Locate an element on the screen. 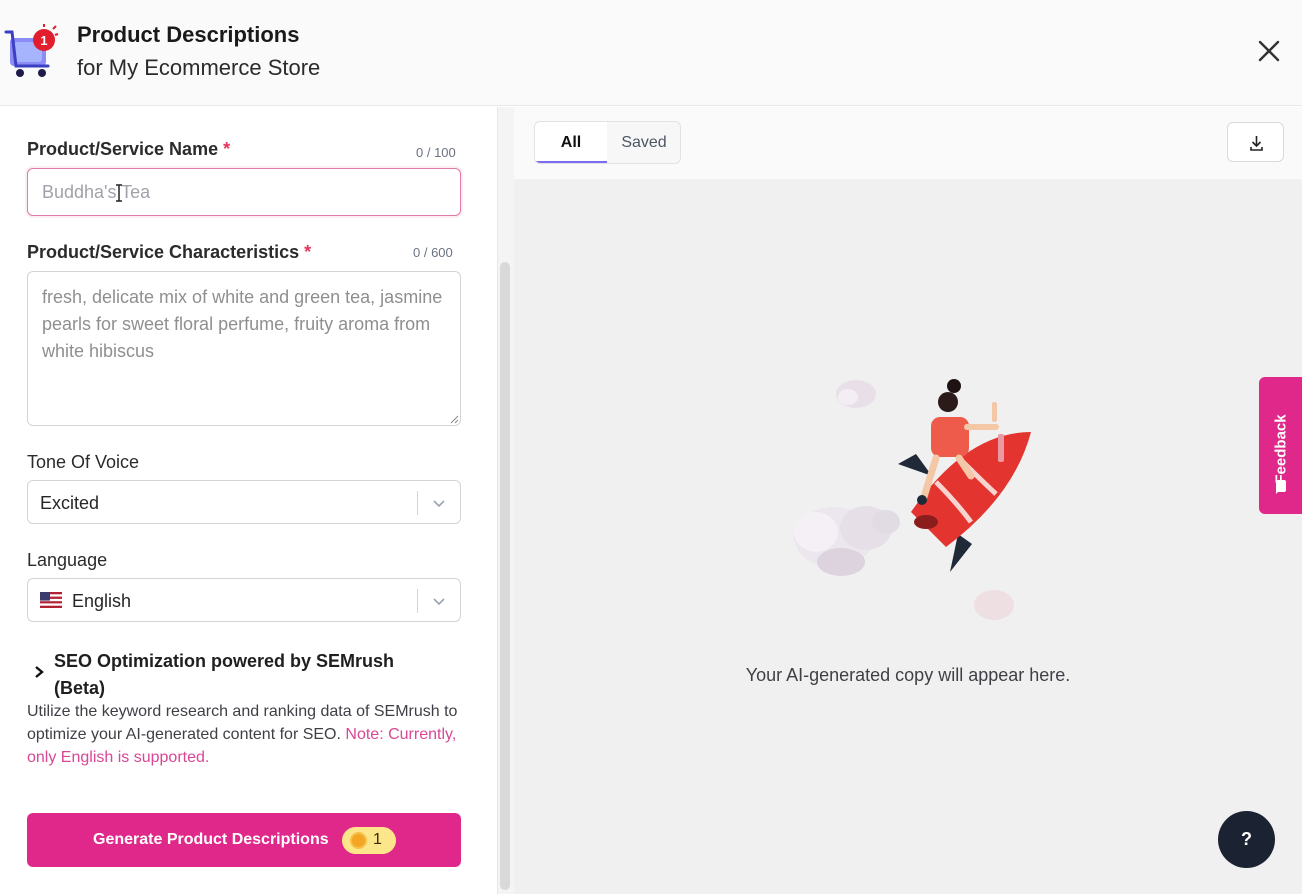 This screenshot has height=894, width=1302. page-title: Product Descriptions is located at coordinates (188, 34).